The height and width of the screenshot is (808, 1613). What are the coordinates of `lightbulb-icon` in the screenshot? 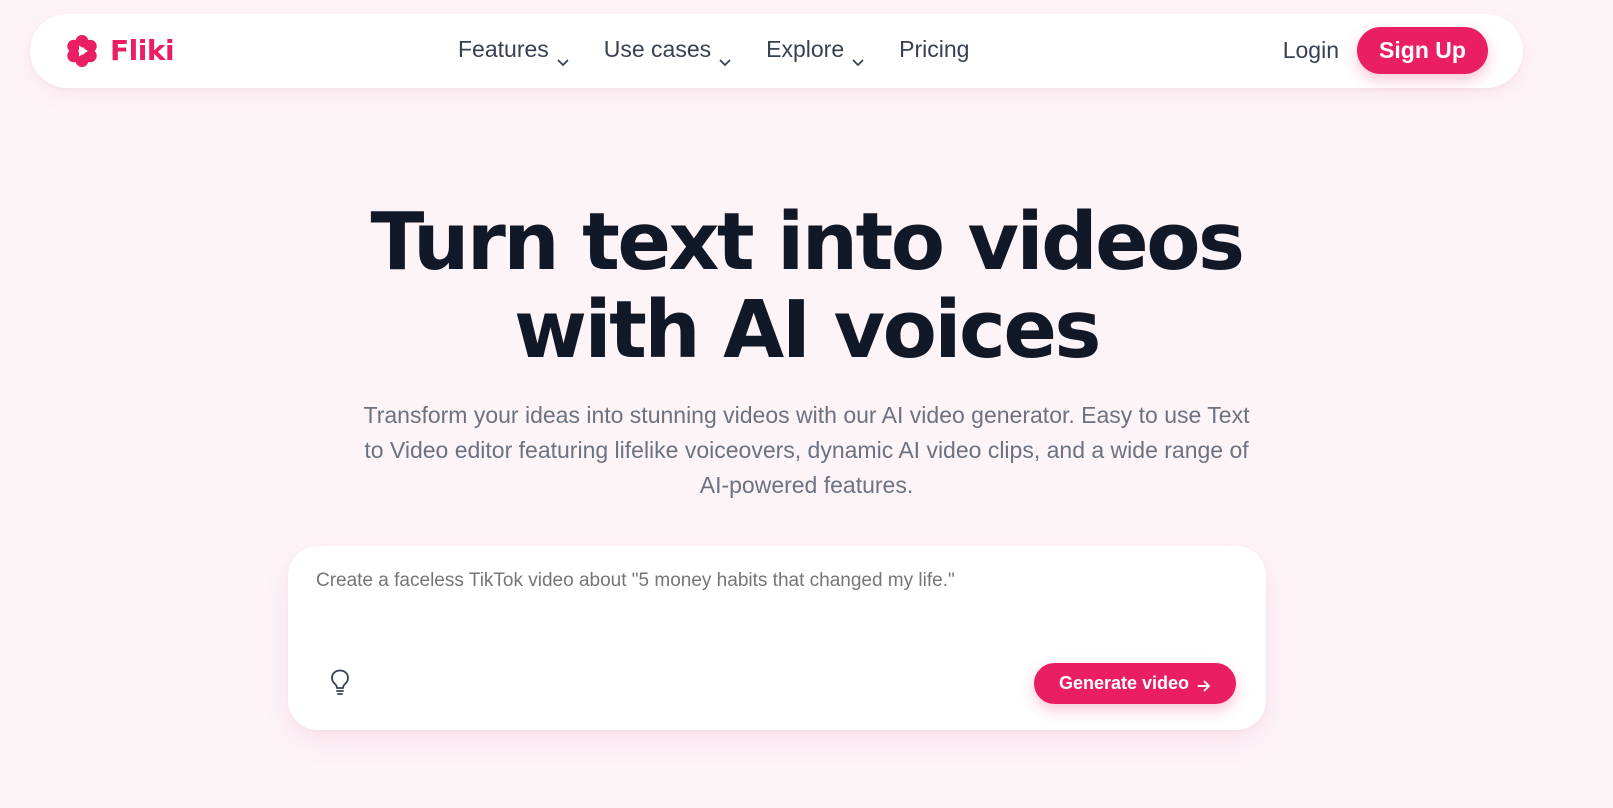 It's located at (340, 682).